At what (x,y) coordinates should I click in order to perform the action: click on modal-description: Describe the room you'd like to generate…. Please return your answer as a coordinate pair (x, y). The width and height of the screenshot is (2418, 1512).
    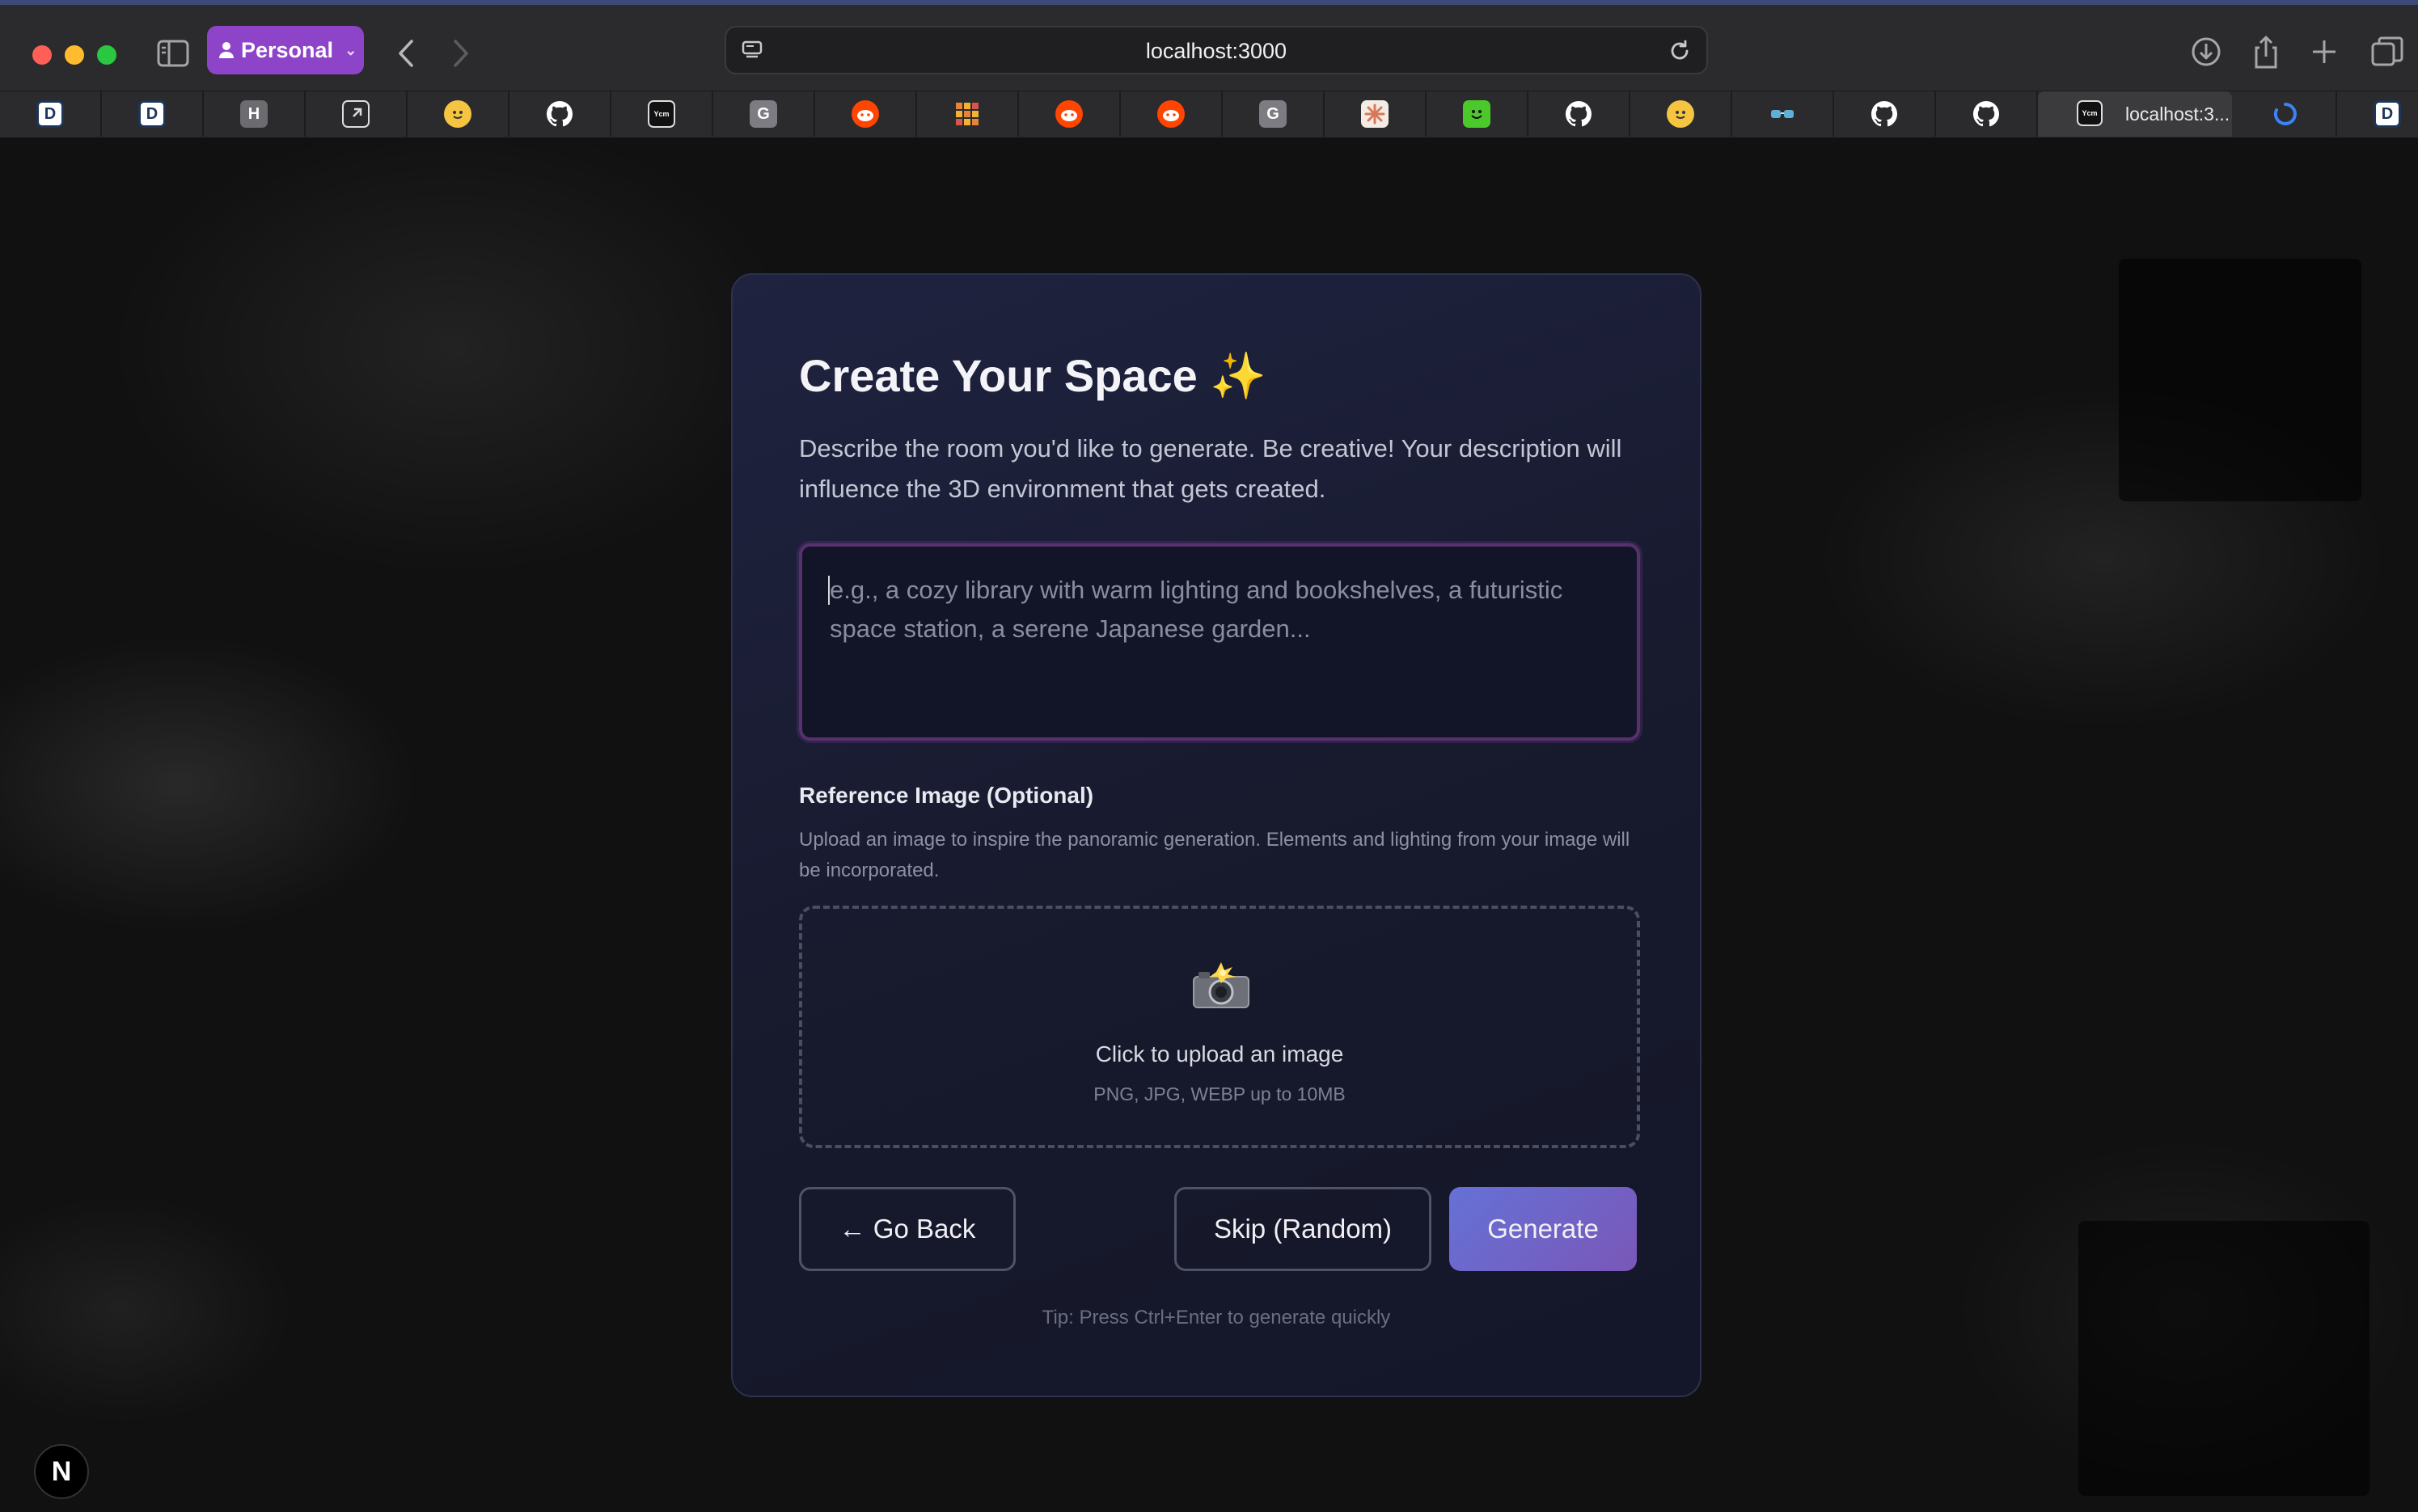
    Looking at the image, I should click on (1210, 469).